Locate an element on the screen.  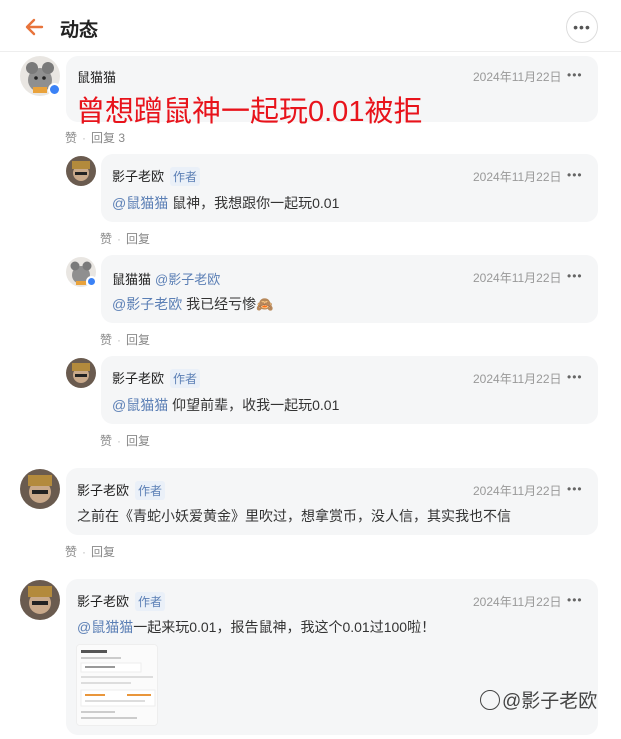
reply-body: 我已经亏惨🙈 is located at coordinates (228, 304).